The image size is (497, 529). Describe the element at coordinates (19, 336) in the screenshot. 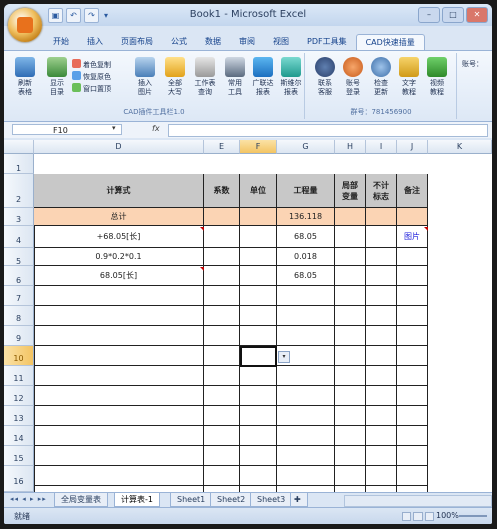

I see `row-header-9: 9` at that location.